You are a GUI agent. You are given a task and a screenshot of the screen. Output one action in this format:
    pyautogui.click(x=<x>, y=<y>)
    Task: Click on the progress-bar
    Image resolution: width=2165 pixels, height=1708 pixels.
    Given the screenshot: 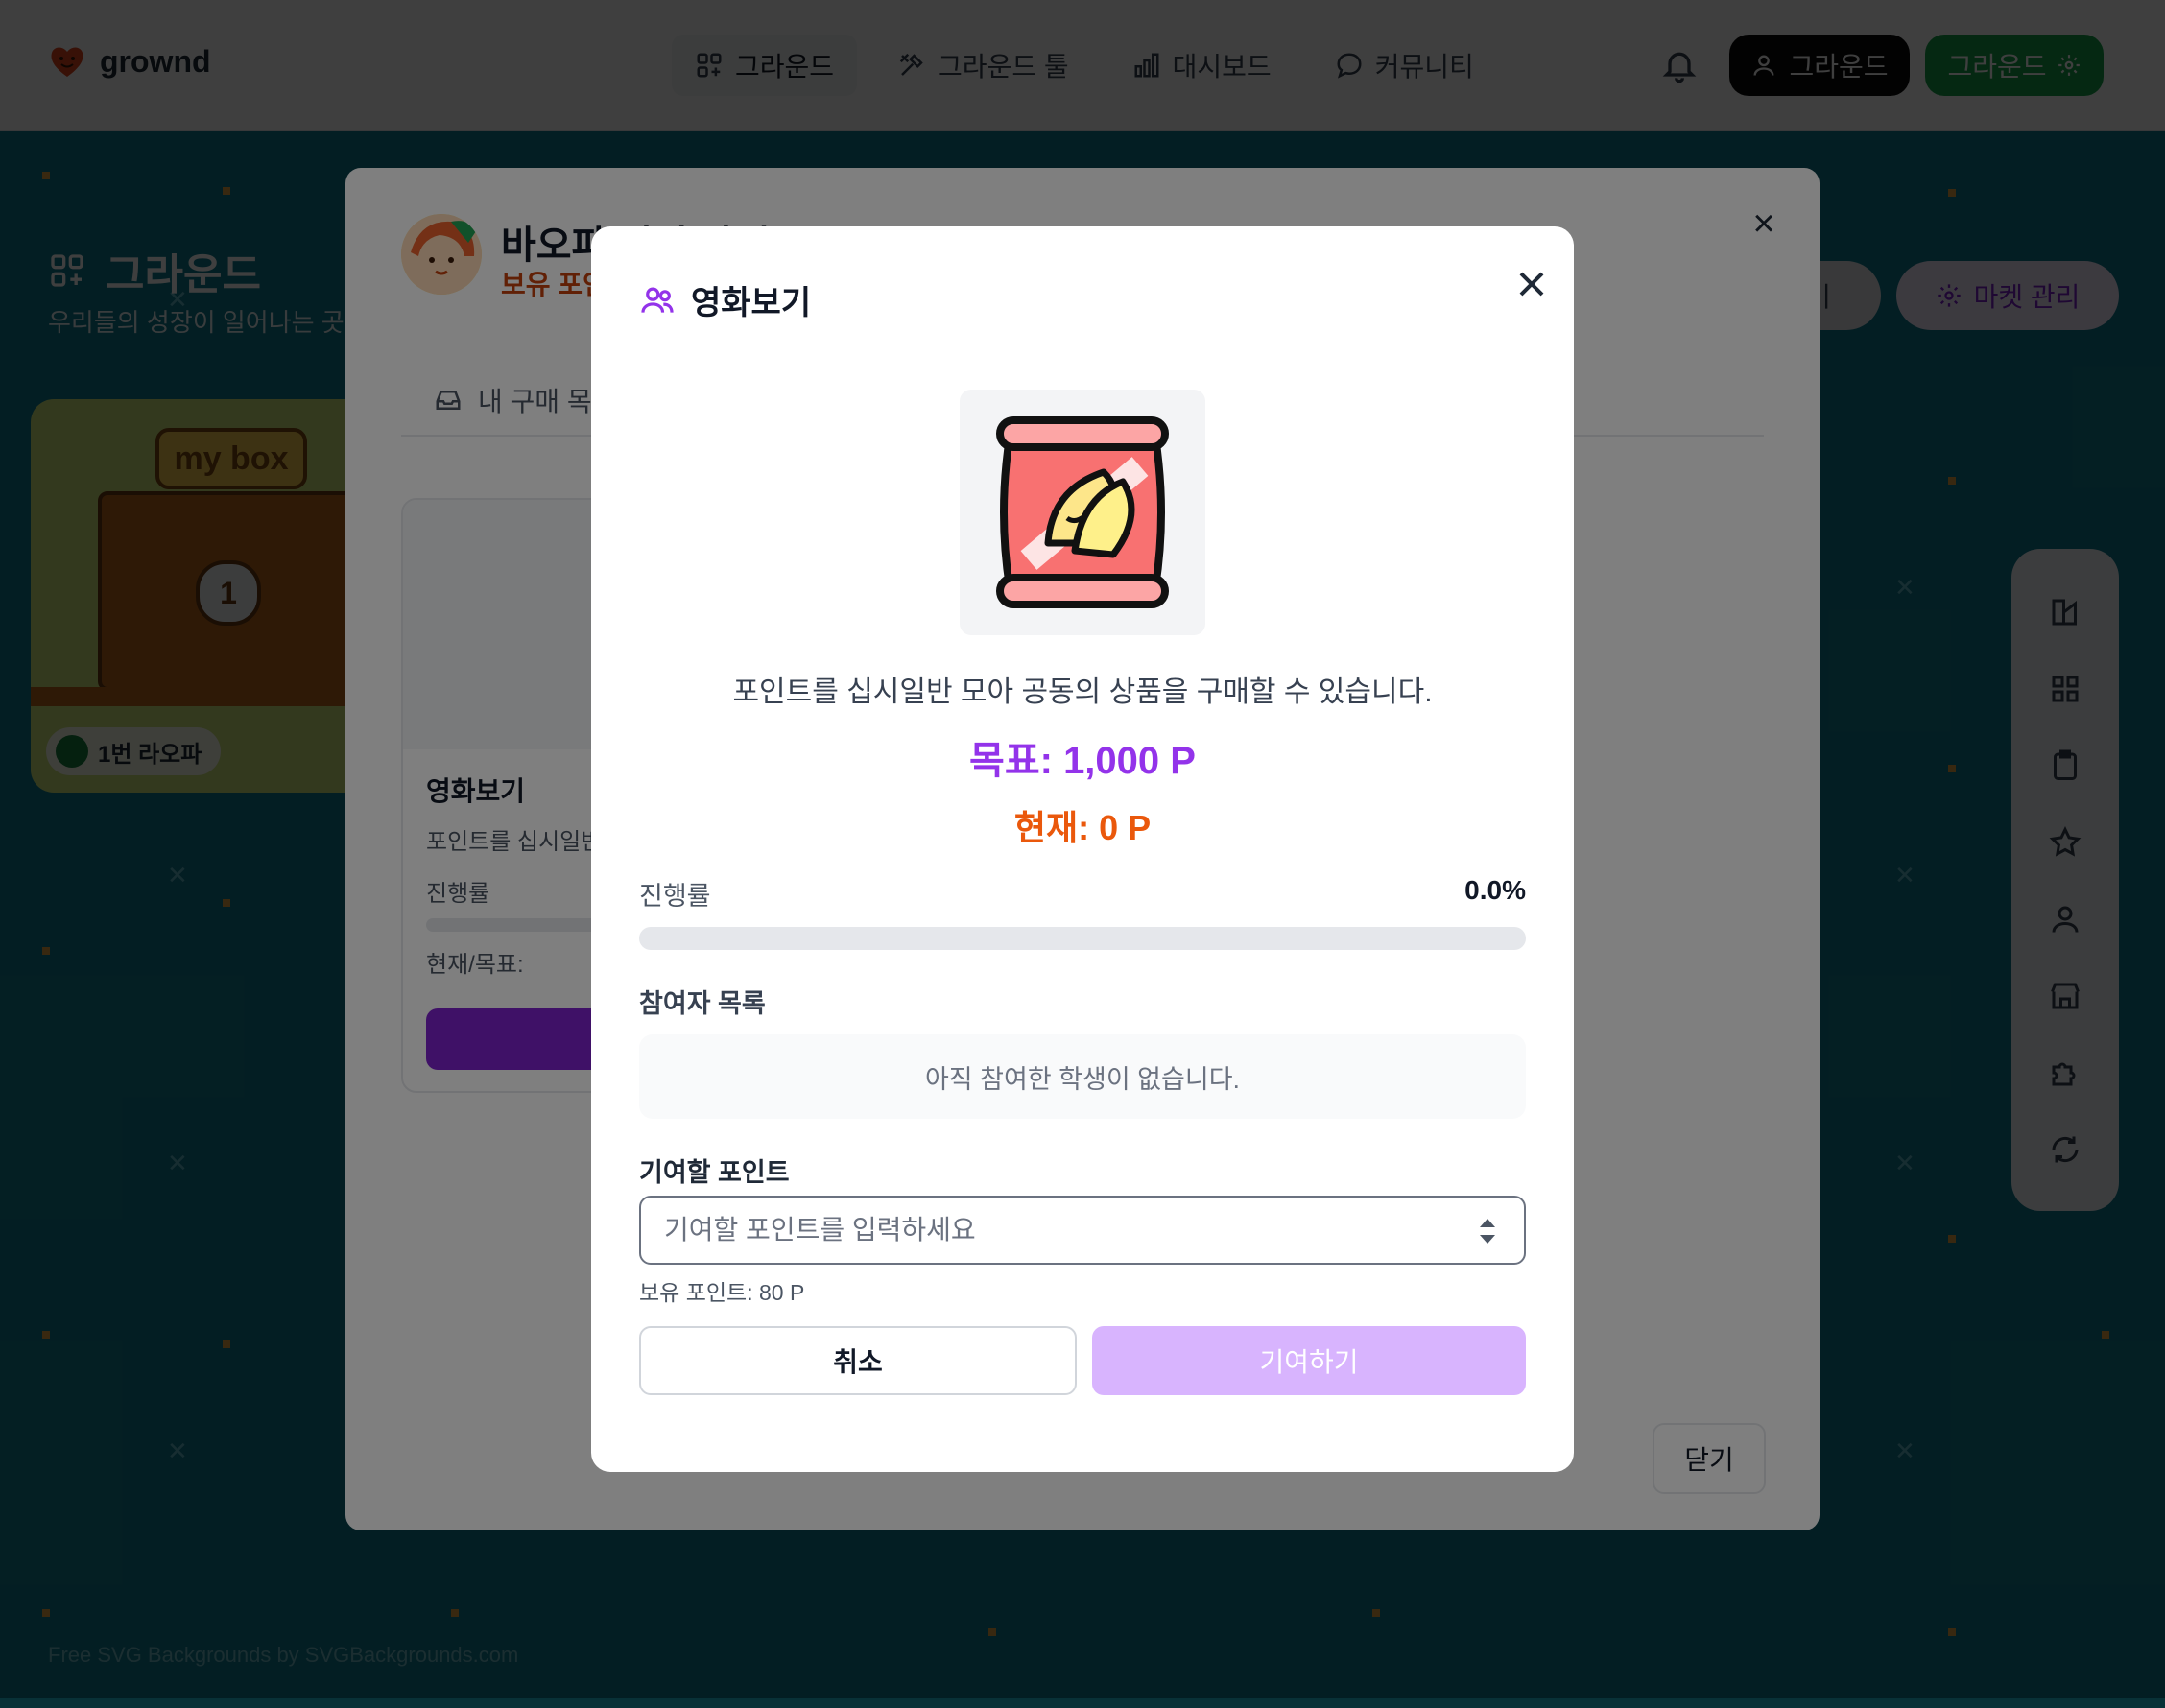 What is the action you would take?
    pyautogui.click(x=1082, y=938)
    